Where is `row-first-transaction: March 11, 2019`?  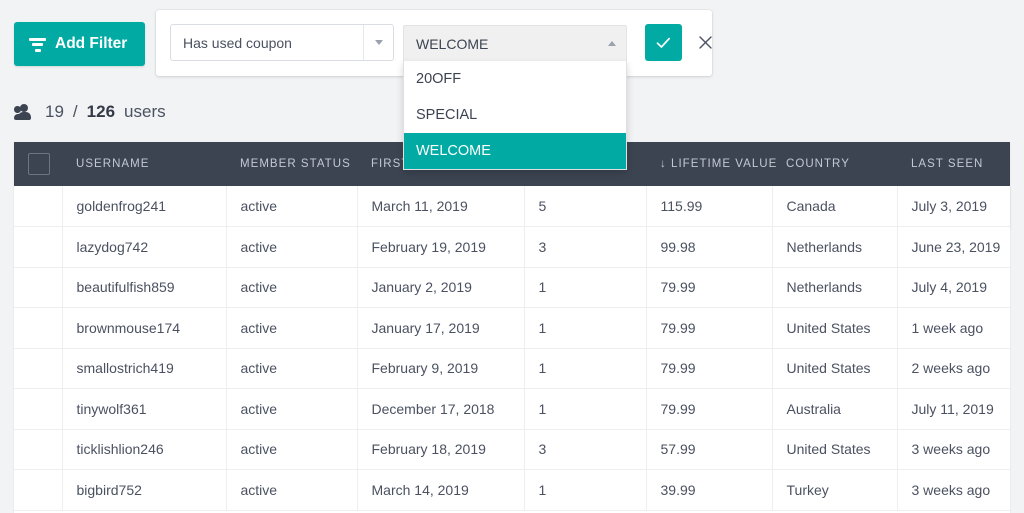 row-first-transaction: March 11, 2019 is located at coordinates (441, 206).